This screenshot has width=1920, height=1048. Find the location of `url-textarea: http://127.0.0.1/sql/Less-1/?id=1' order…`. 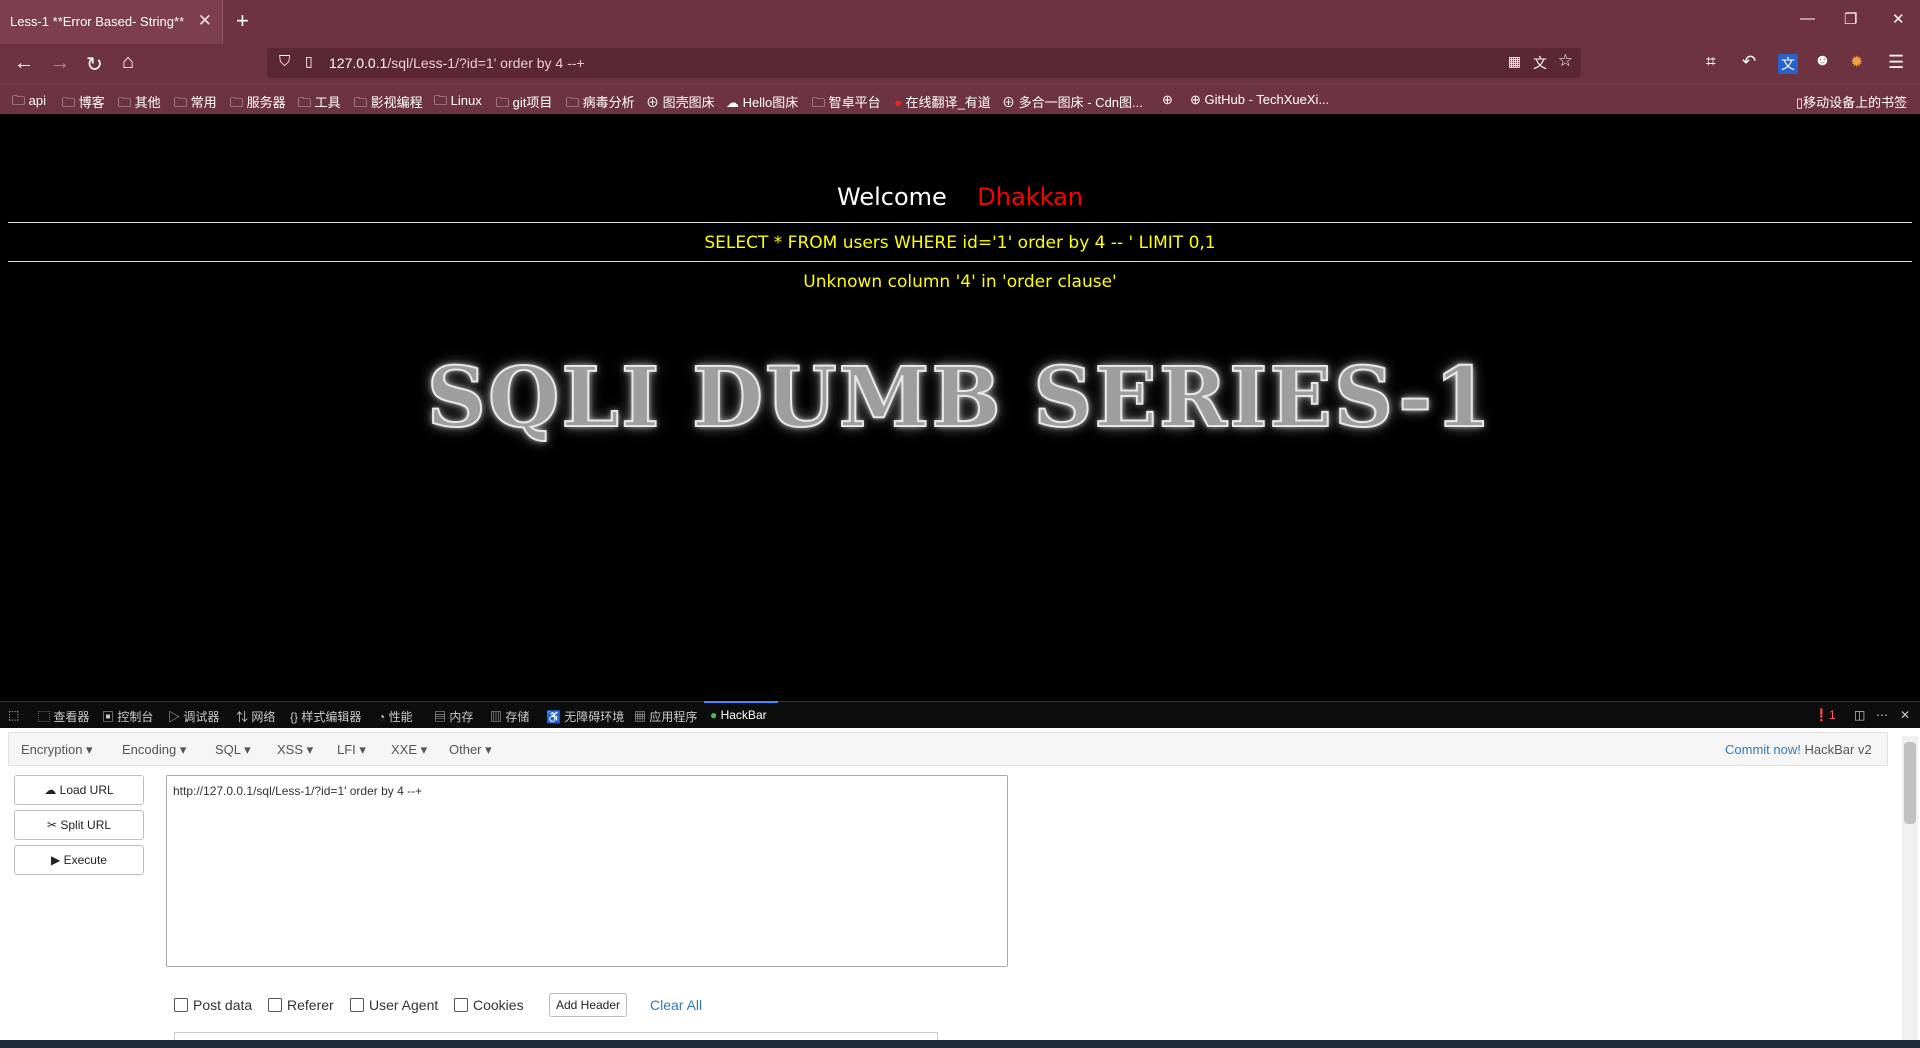

url-textarea: http://127.0.0.1/sql/Less-1/?id=1' order… is located at coordinates (587, 871).